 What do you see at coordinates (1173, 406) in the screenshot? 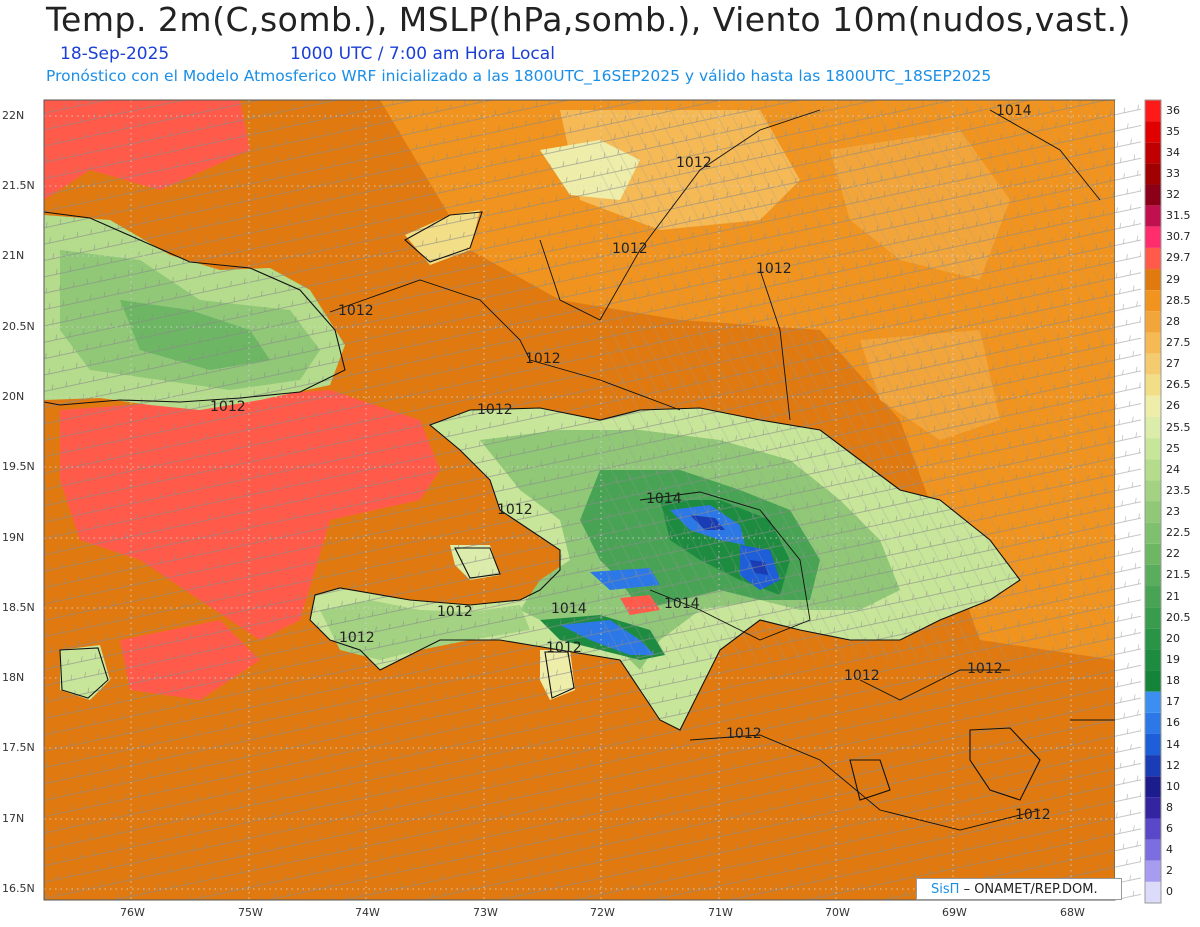
I see `colorbar-label: 26` at bounding box center [1173, 406].